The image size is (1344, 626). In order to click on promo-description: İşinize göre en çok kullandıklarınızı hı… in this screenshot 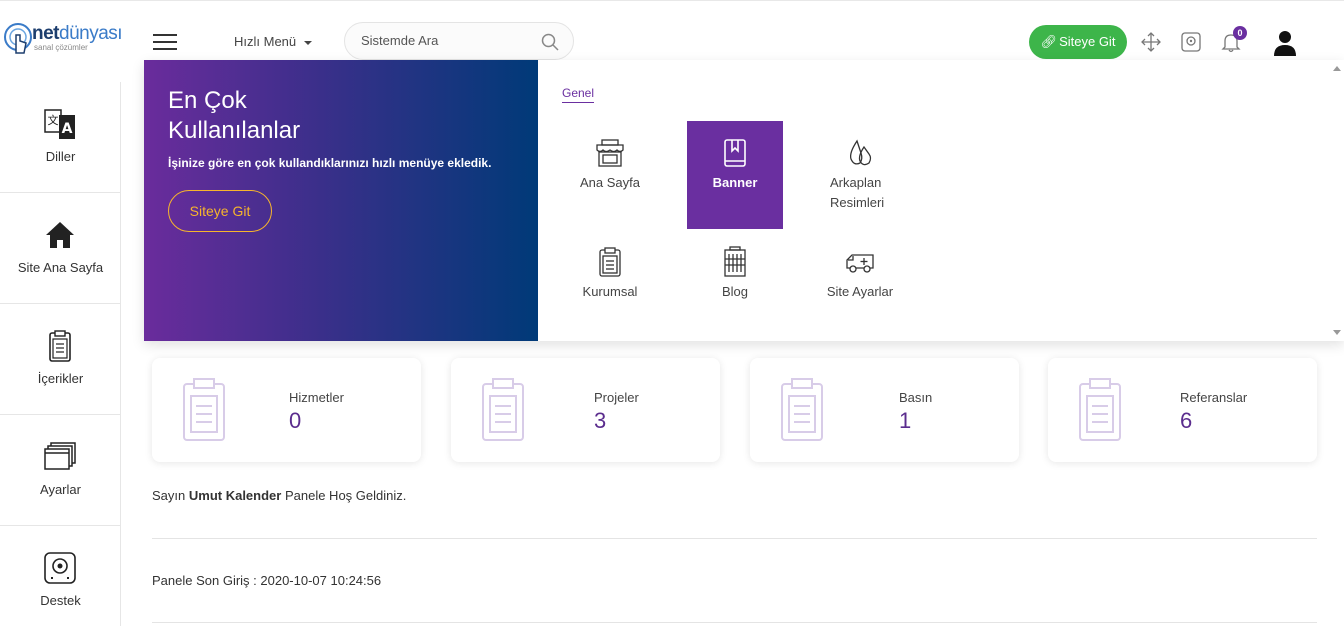, I will do `click(330, 163)`.